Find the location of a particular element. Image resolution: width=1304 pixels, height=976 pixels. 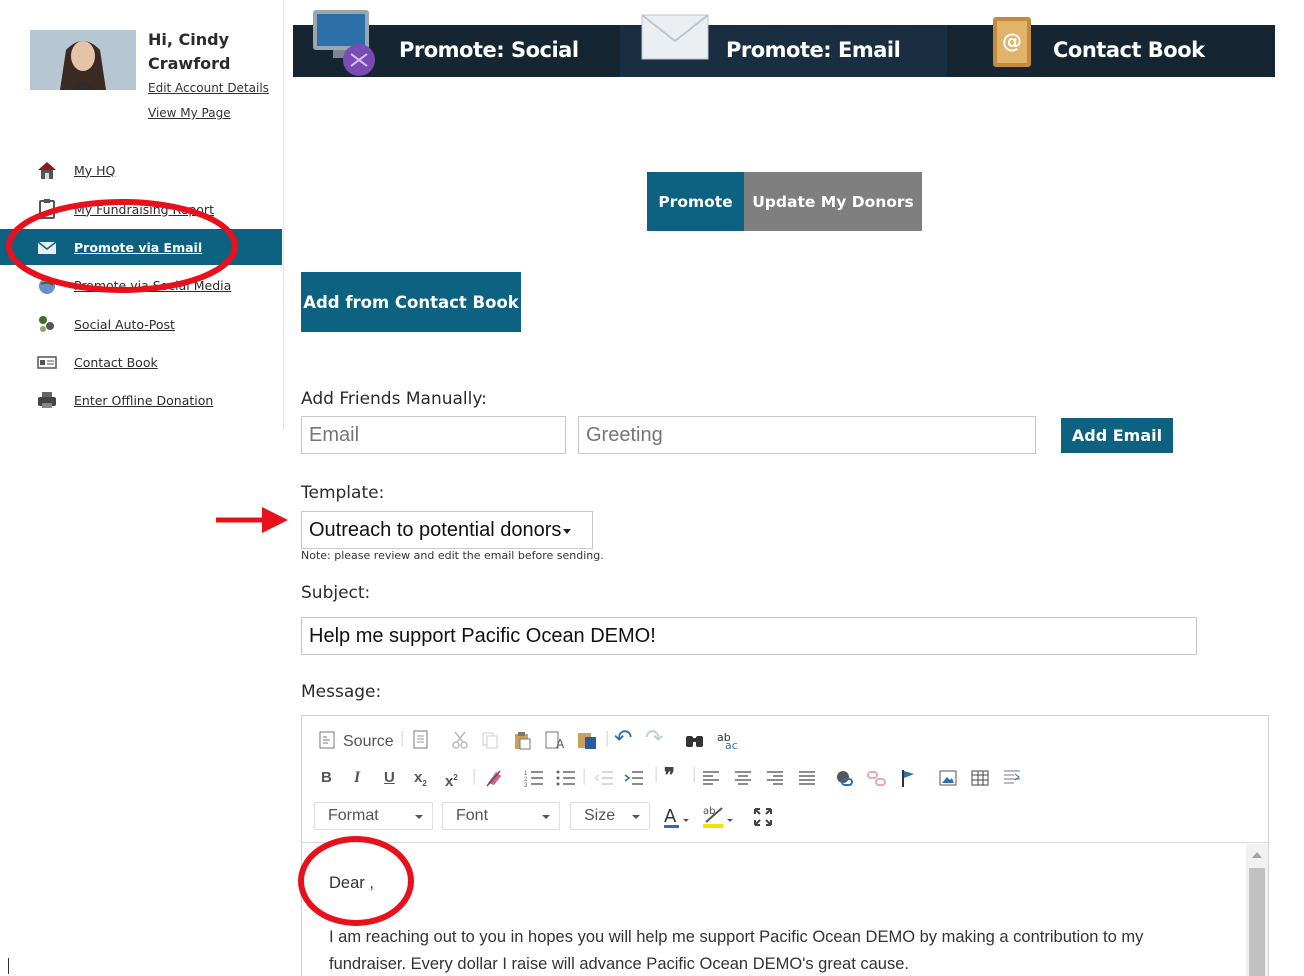

justify-icon is located at coordinates (807, 780).